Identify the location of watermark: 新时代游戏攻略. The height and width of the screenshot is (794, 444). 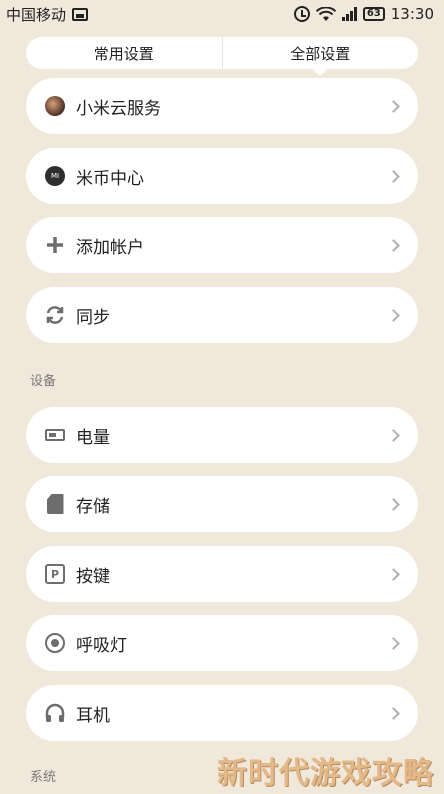
(325, 773).